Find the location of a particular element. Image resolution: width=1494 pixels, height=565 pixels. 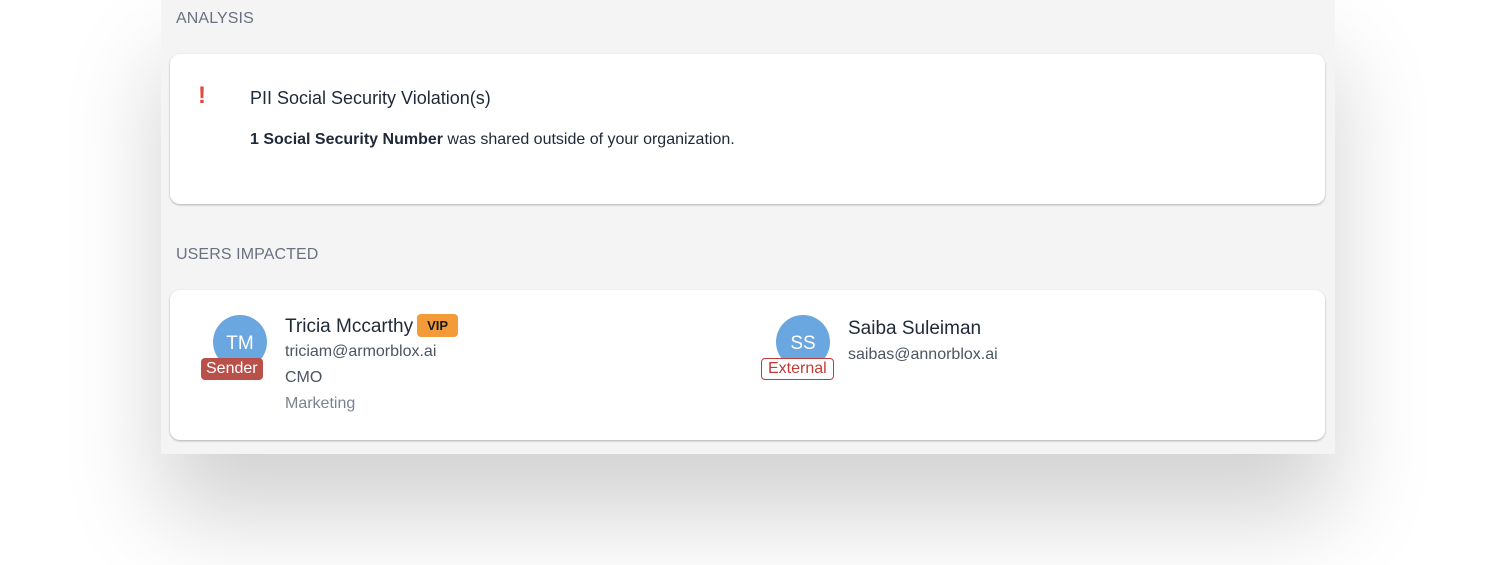

exclamation-icon: ! is located at coordinates (202, 95).